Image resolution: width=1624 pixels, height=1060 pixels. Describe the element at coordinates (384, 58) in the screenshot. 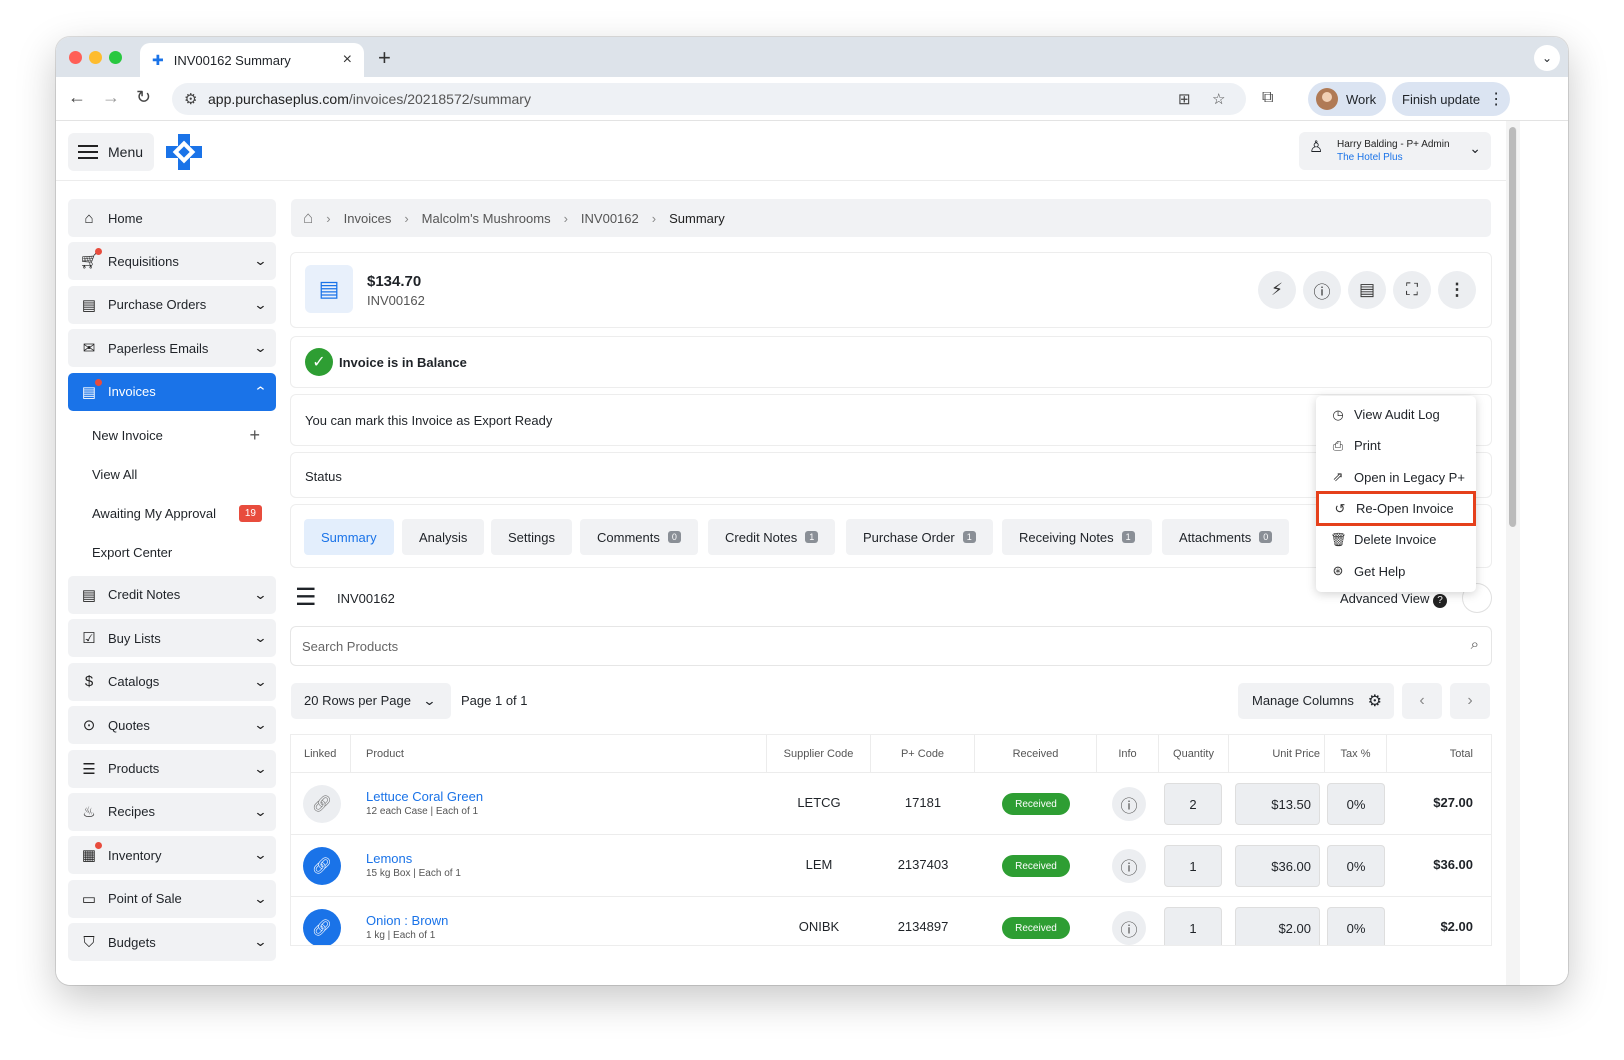

I see `new-tab-icon: +` at that location.